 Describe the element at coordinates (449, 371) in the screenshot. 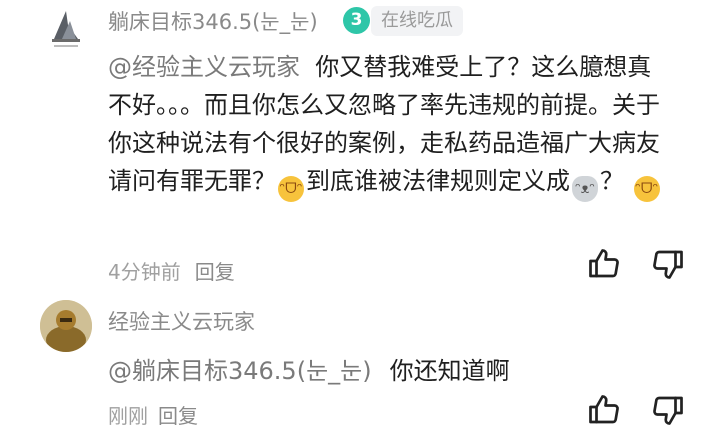

I see `comment-body: 你还知道啊` at that location.